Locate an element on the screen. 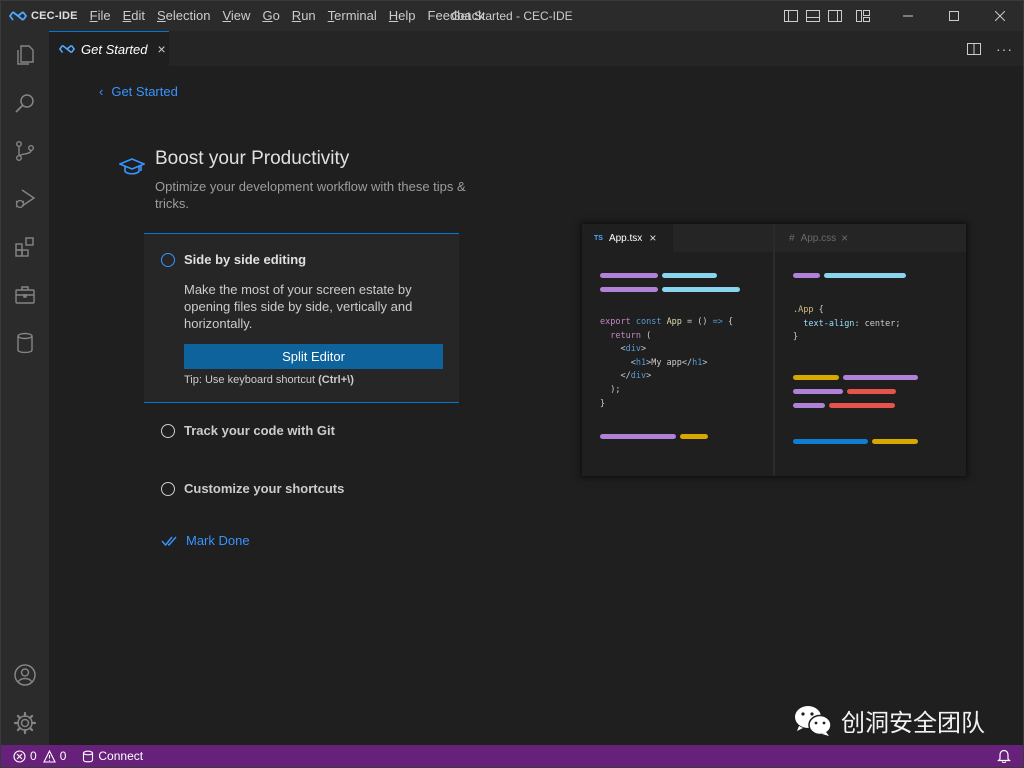  warning-icon is located at coordinates (49, 756).